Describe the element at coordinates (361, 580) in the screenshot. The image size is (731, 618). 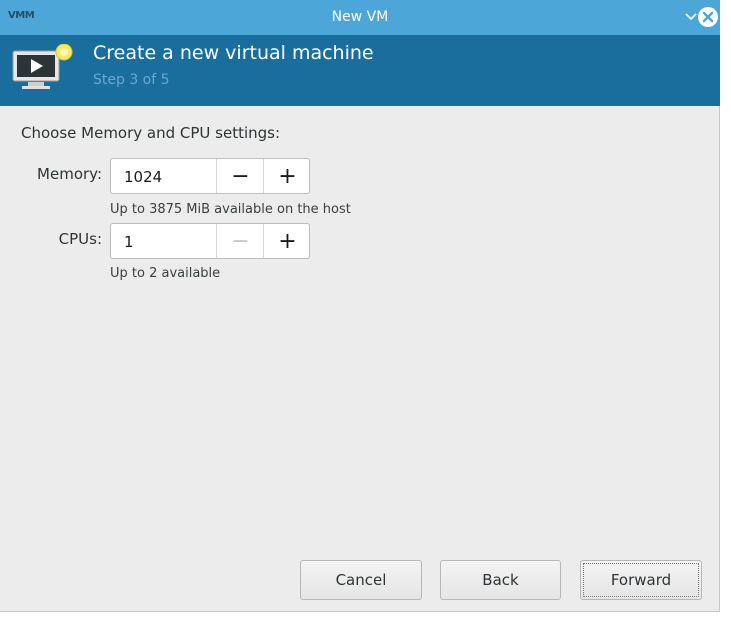
I see `cancel-button: Cancel` at that location.